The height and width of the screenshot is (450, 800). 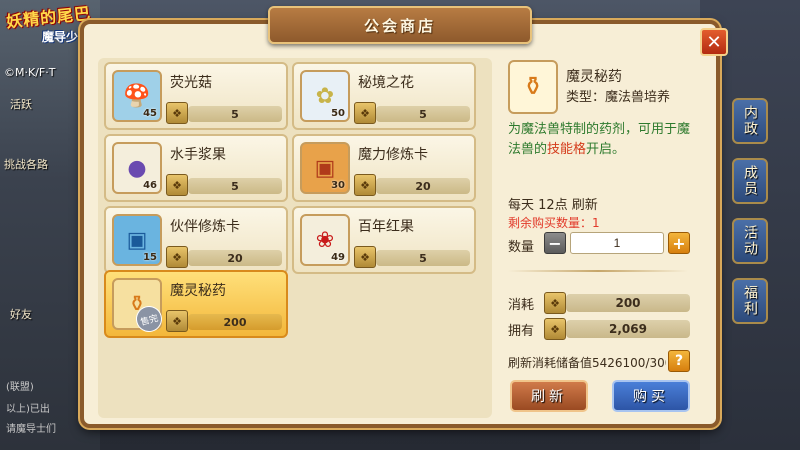 I want to click on right-tab-welfare: 福利, so click(x=750, y=301).